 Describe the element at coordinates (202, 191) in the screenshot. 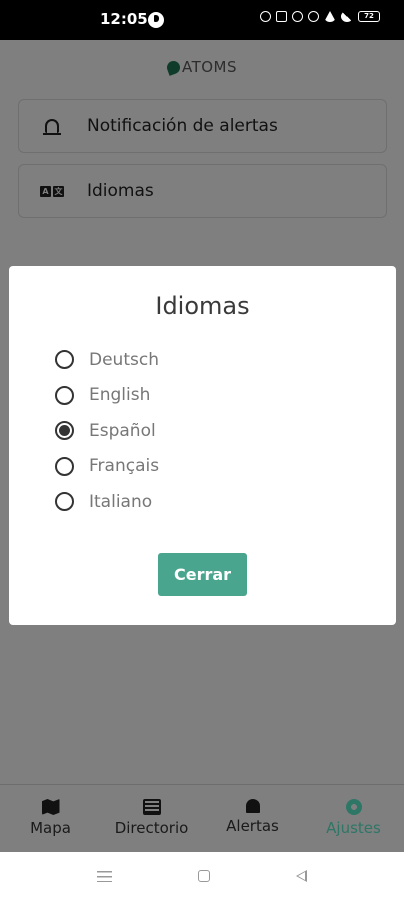

I see `settings-item-languages: A文 Idiomas` at that location.